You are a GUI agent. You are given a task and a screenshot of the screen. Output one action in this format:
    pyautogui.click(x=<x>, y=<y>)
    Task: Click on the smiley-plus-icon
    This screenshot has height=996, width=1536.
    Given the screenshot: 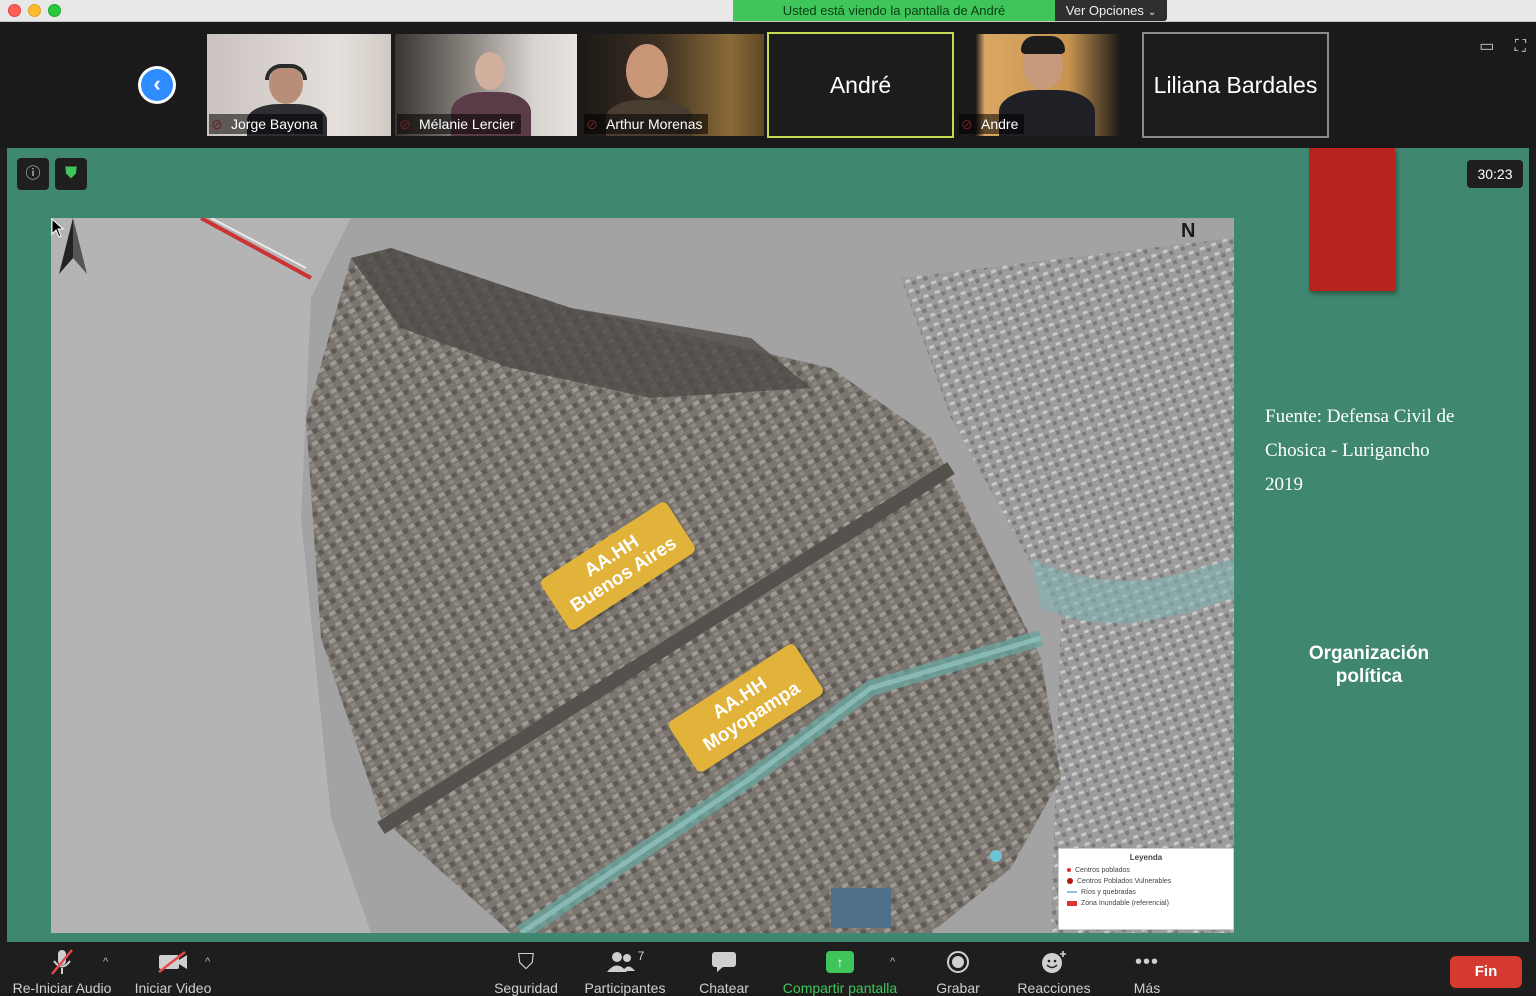 What is the action you would take?
    pyautogui.click(x=1054, y=962)
    